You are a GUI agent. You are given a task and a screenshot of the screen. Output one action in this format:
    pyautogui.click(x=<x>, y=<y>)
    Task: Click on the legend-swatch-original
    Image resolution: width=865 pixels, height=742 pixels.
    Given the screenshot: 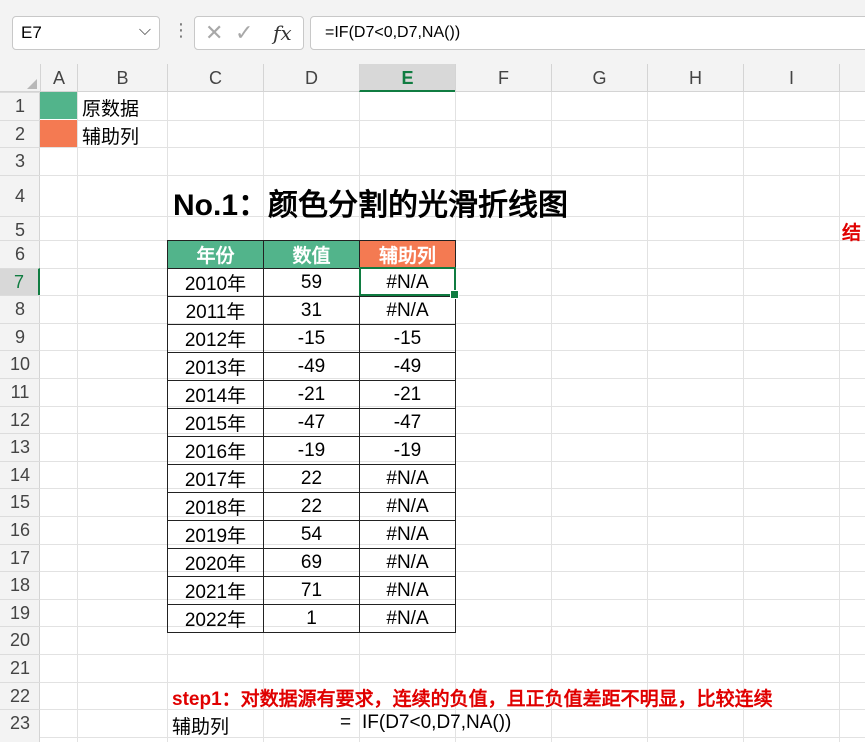 What is the action you would take?
    pyautogui.click(x=58, y=105)
    